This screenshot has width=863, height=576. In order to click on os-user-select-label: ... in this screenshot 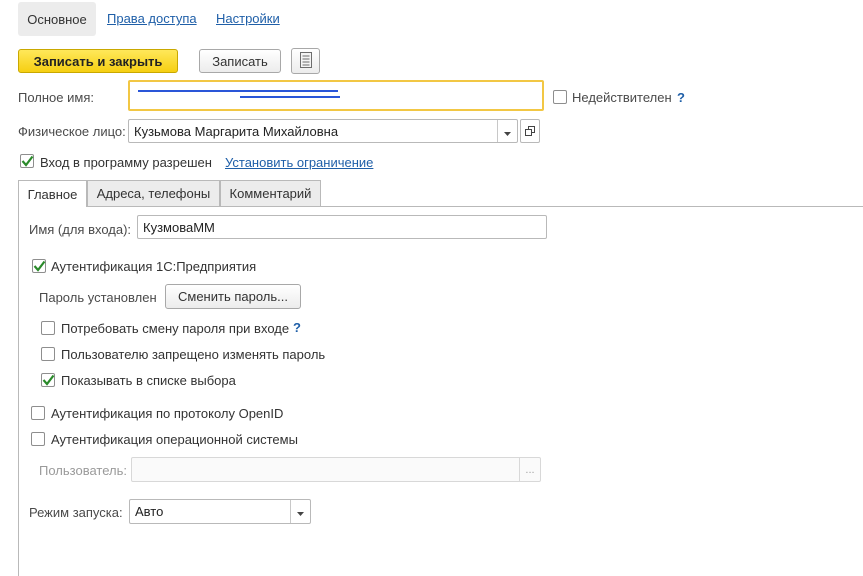, I will do `click(530, 469)`.